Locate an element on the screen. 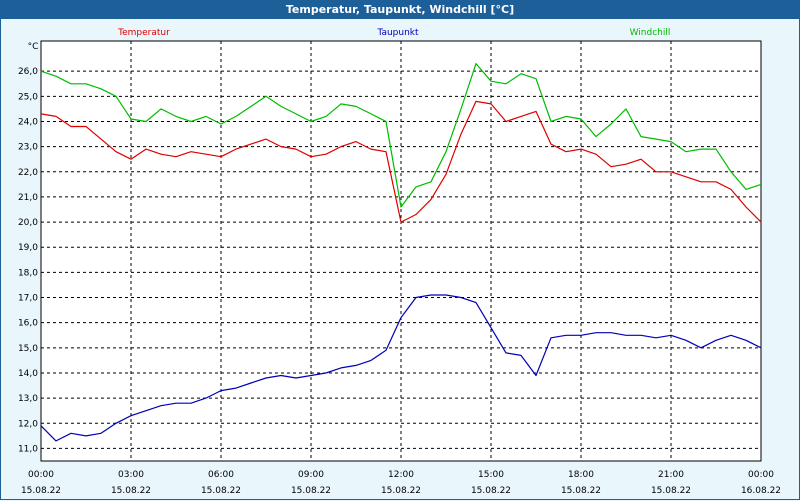 This screenshot has width=800, height=501. y-tick-label: 16,0 is located at coordinates (28, 324).